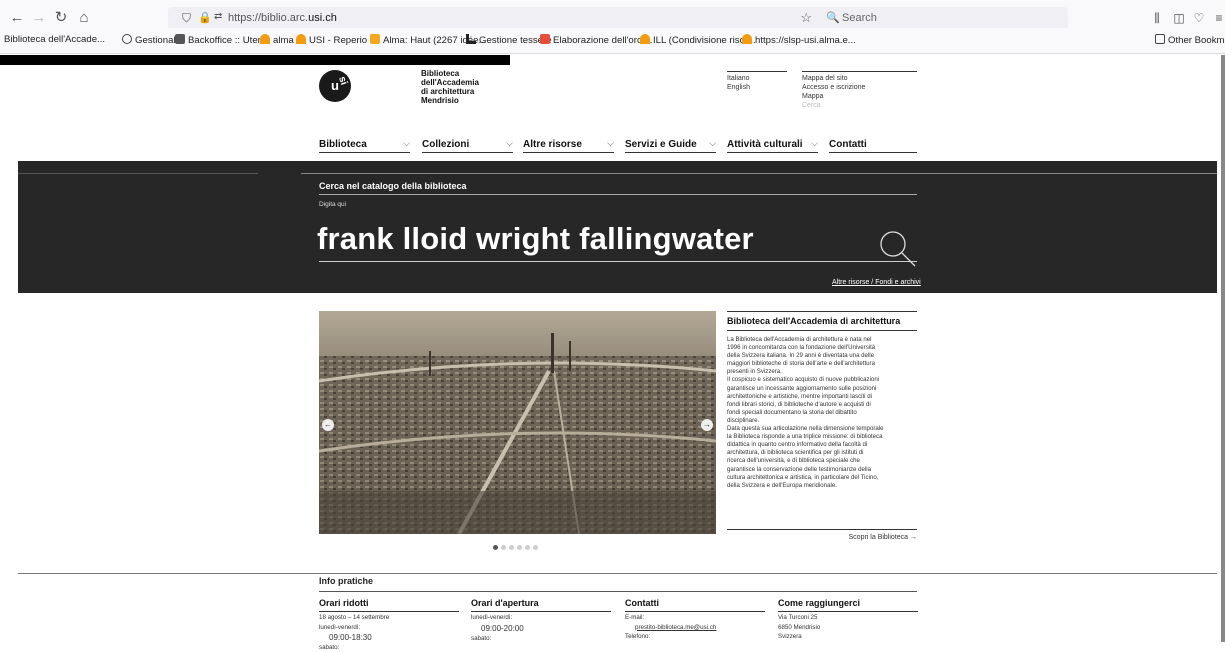 This screenshot has width=1225, height=652. What do you see at coordinates (707, 425) in the screenshot?
I see `carousel-next-button: →` at bounding box center [707, 425].